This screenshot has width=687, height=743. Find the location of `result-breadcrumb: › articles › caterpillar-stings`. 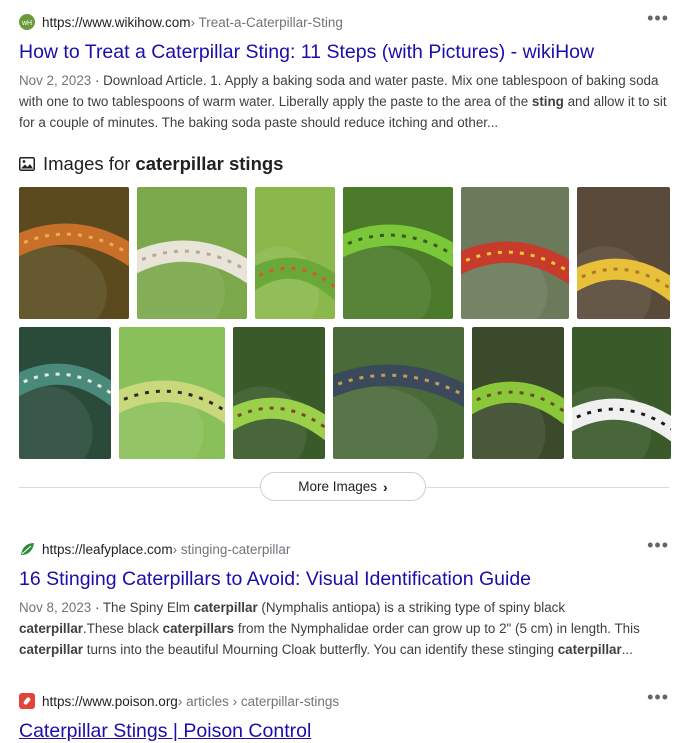

result-breadcrumb: › articles › caterpillar-stings is located at coordinates (258, 701).